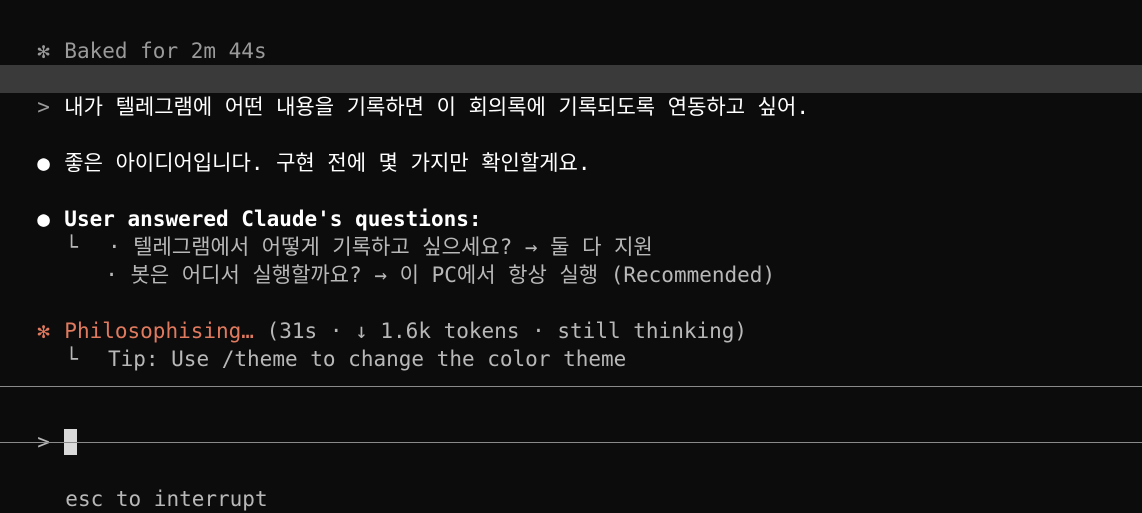  What do you see at coordinates (43, 107) in the screenshot?
I see `prompt-icon: >` at bounding box center [43, 107].